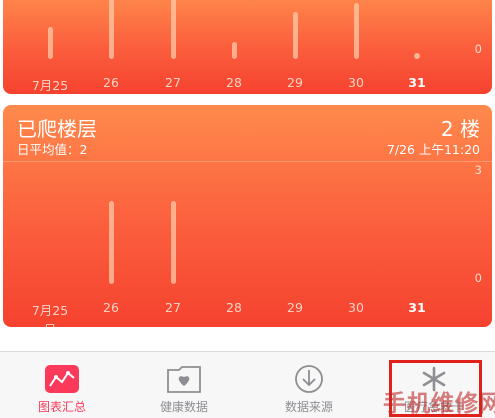  What do you see at coordinates (62, 379) in the screenshot?
I see `chart-summary-icon` at bounding box center [62, 379].